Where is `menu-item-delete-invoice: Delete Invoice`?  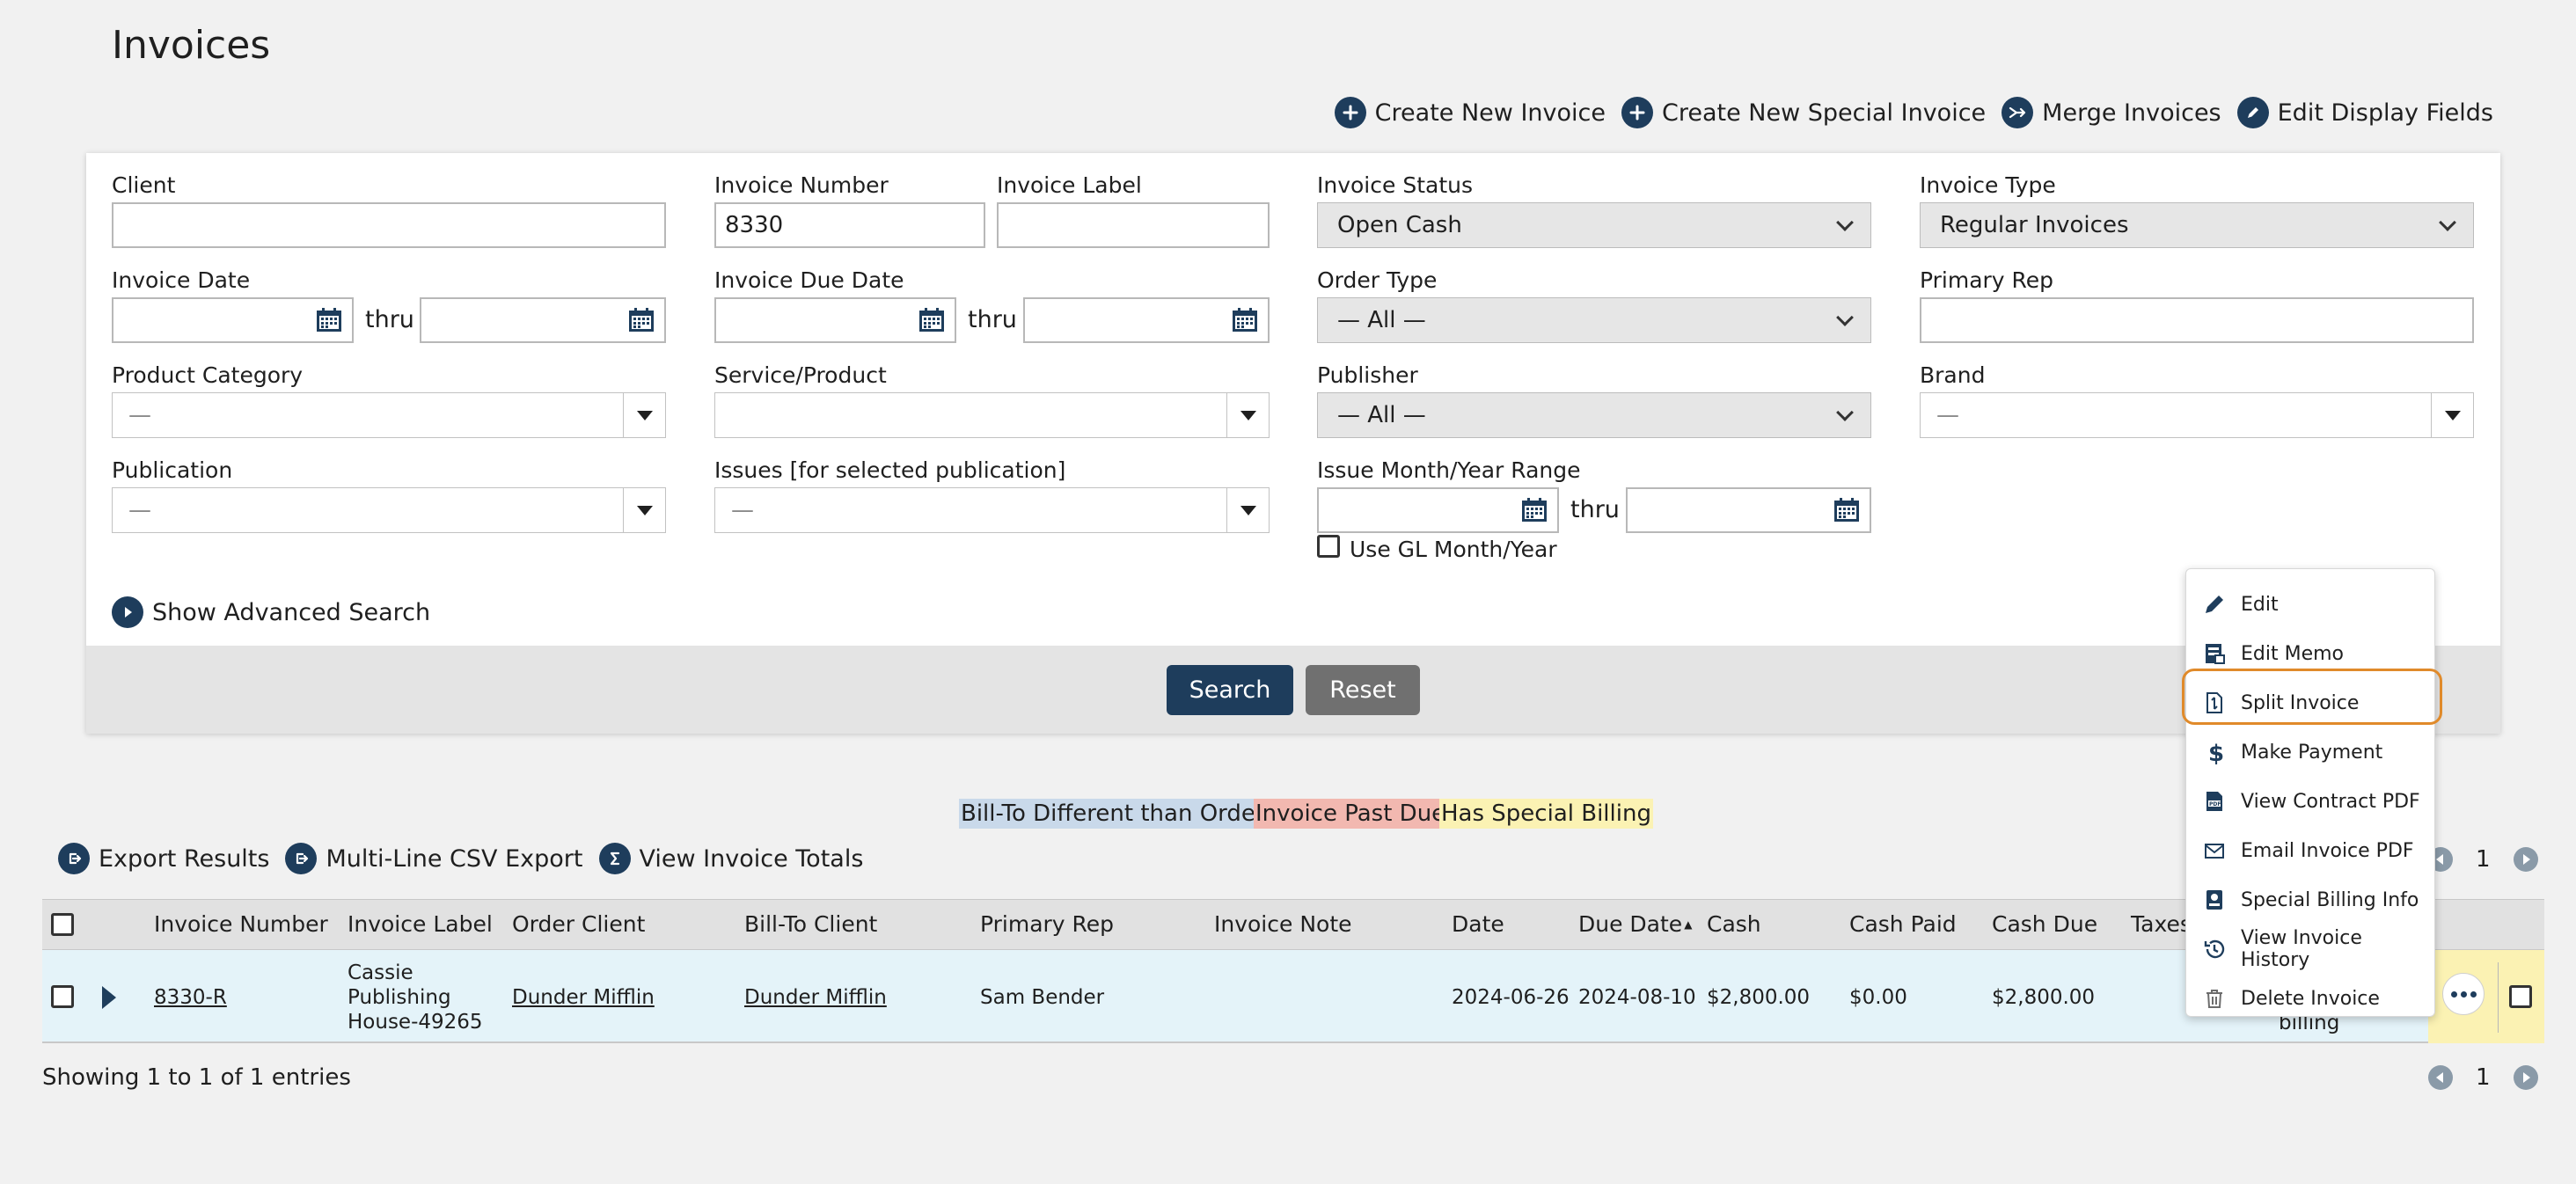 menu-item-delete-invoice: Delete Invoice is located at coordinates (2311, 999).